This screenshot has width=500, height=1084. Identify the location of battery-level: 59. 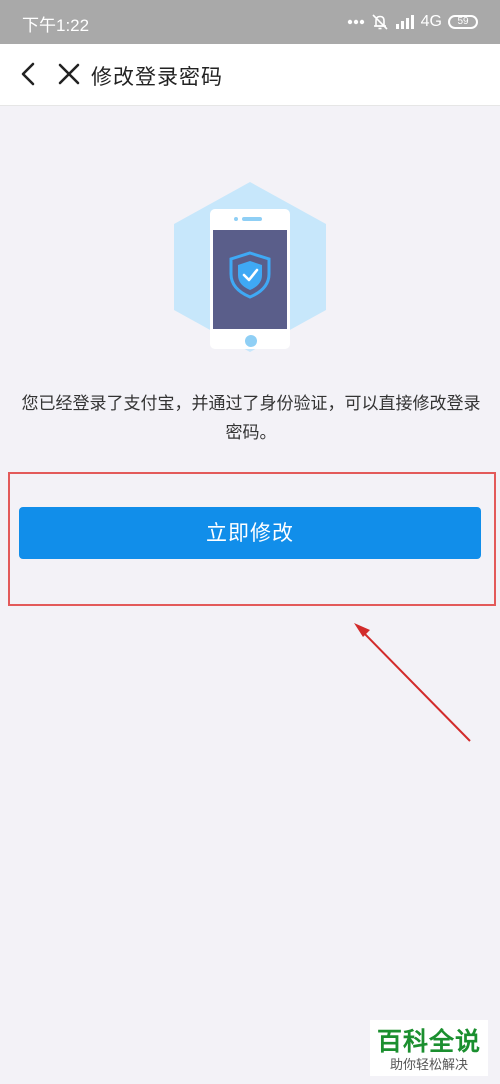
(463, 21).